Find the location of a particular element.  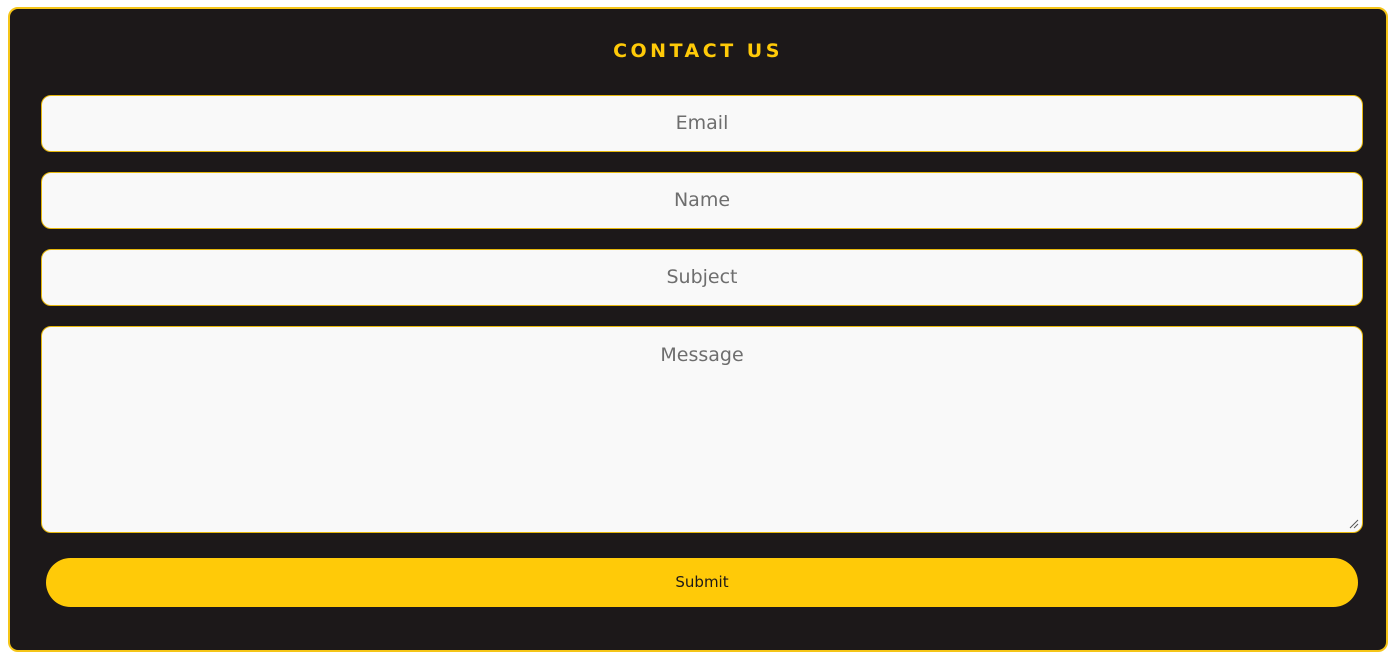

name-input: Name is located at coordinates (702, 200).